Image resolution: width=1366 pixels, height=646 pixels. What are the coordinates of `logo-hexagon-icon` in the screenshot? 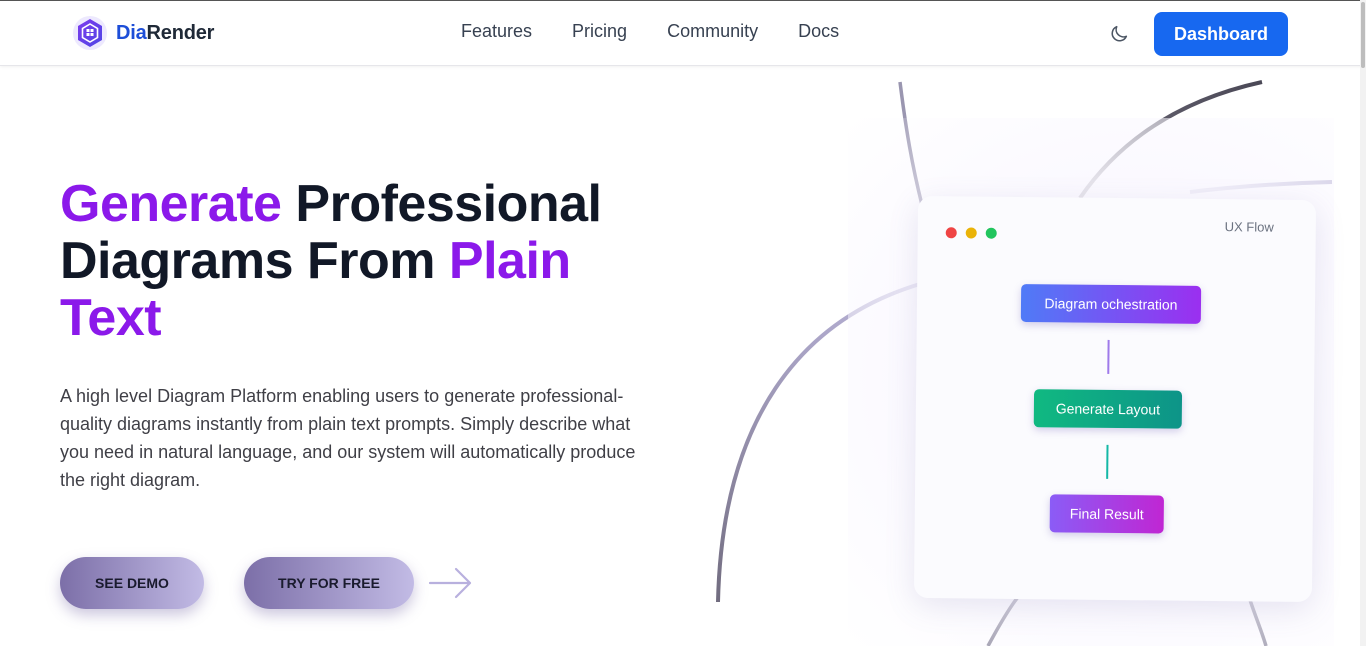 It's located at (90, 33).